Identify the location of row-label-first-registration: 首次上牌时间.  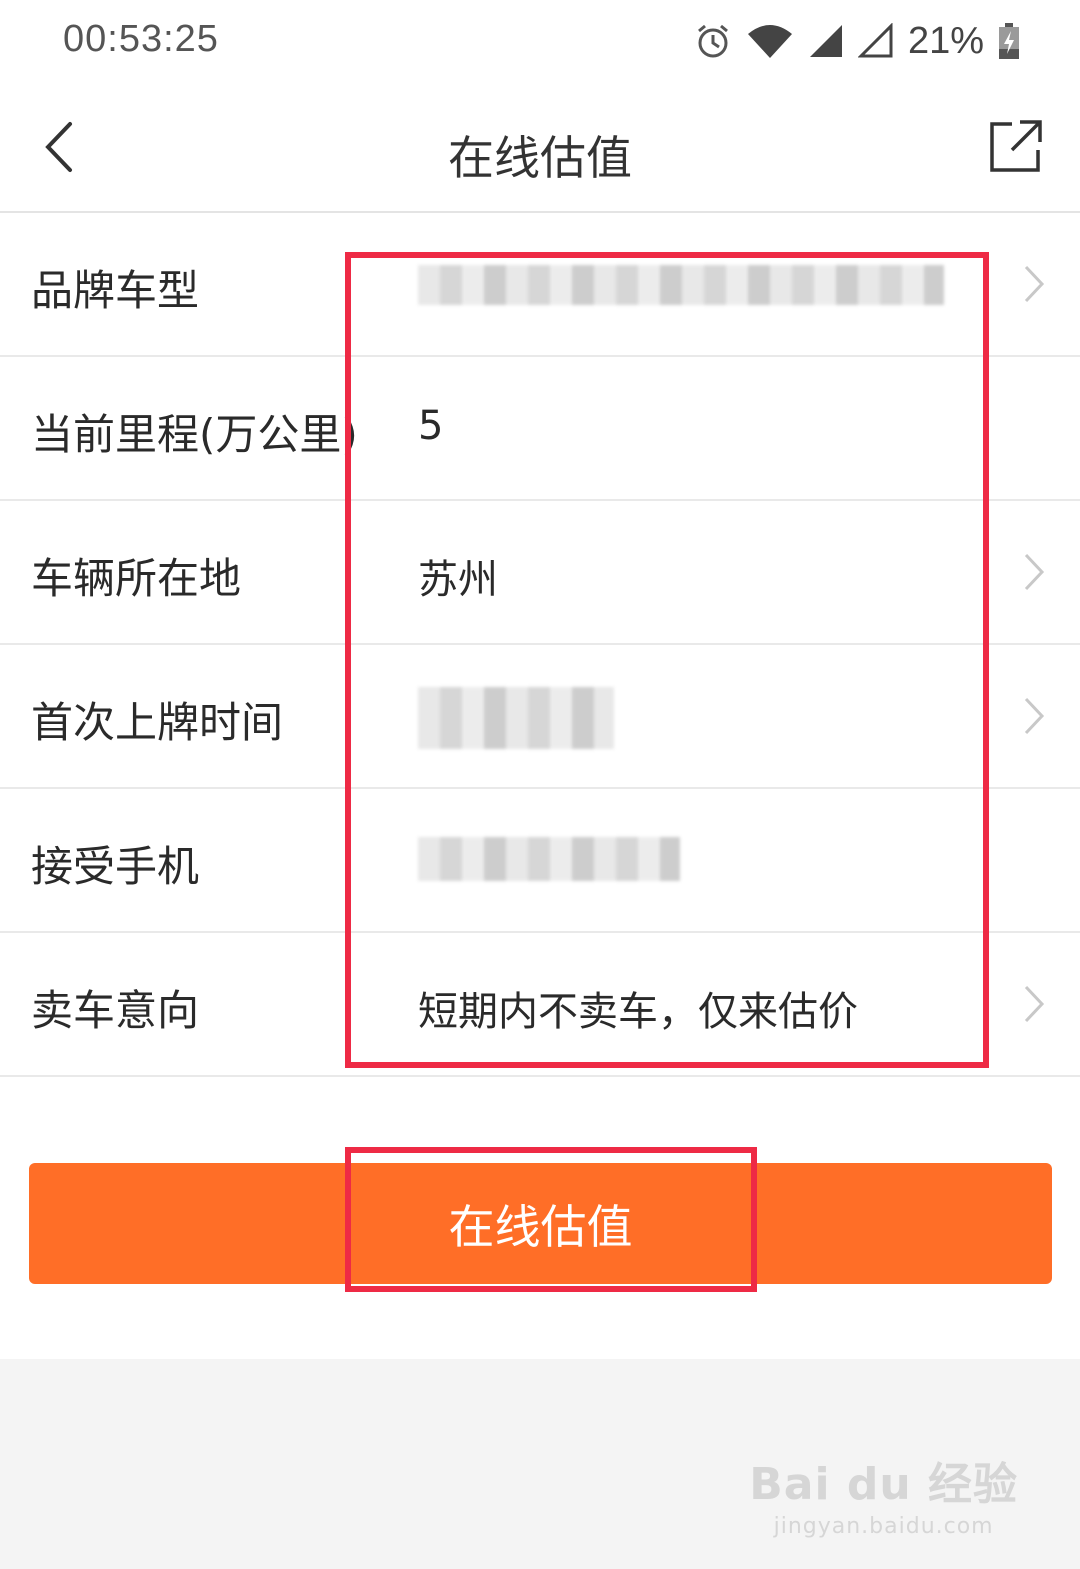
(157, 722).